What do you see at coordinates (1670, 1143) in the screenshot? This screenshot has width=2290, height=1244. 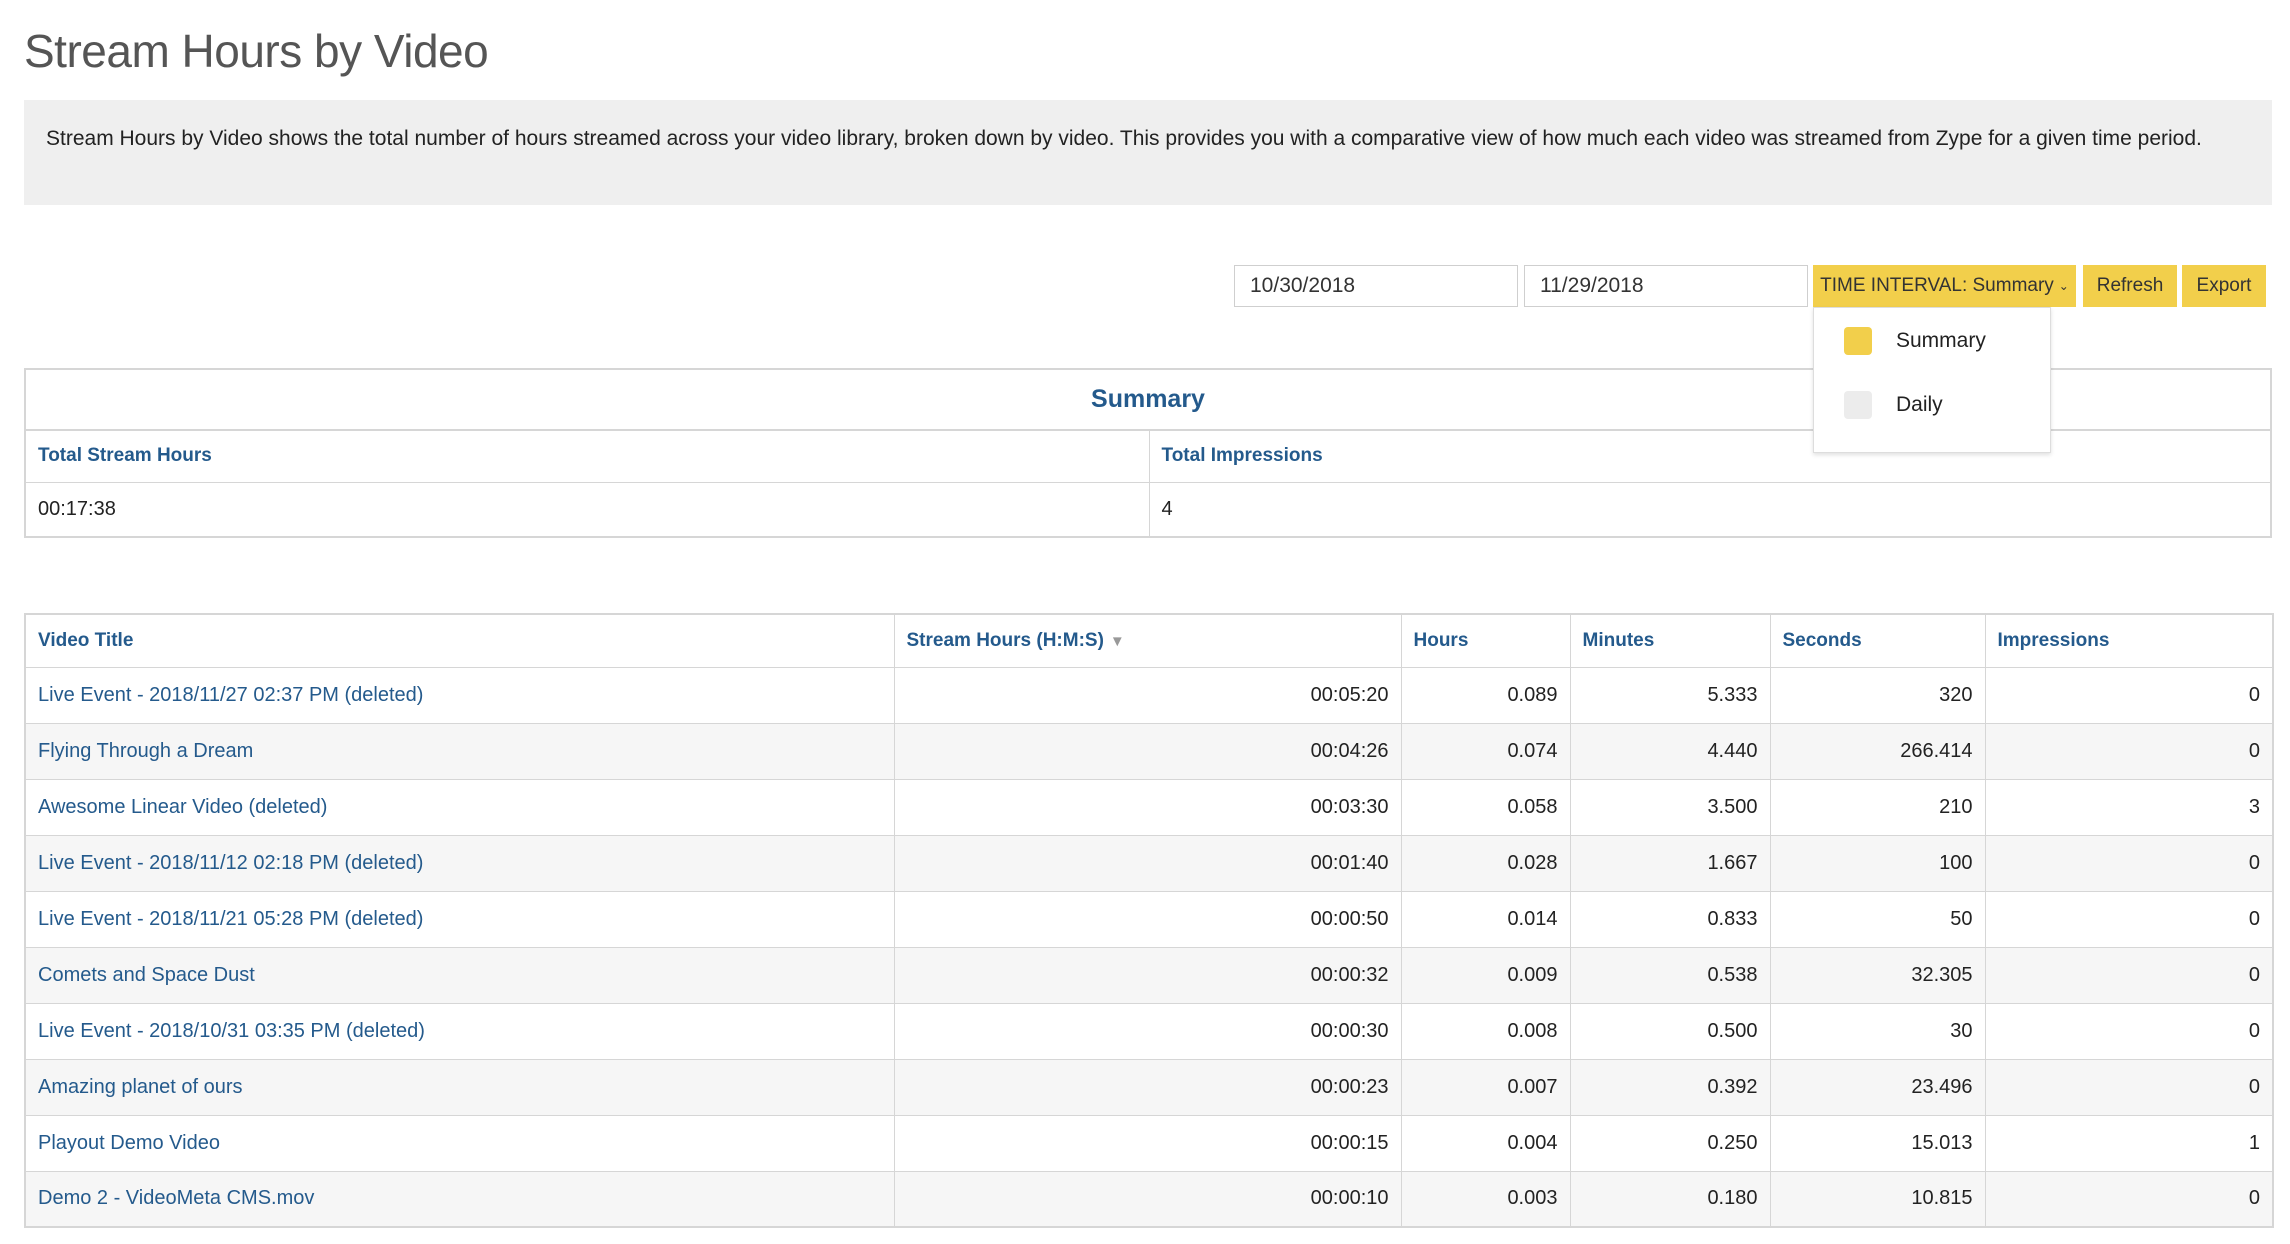 I see `minutes-cell: 0.250` at bounding box center [1670, 1143].